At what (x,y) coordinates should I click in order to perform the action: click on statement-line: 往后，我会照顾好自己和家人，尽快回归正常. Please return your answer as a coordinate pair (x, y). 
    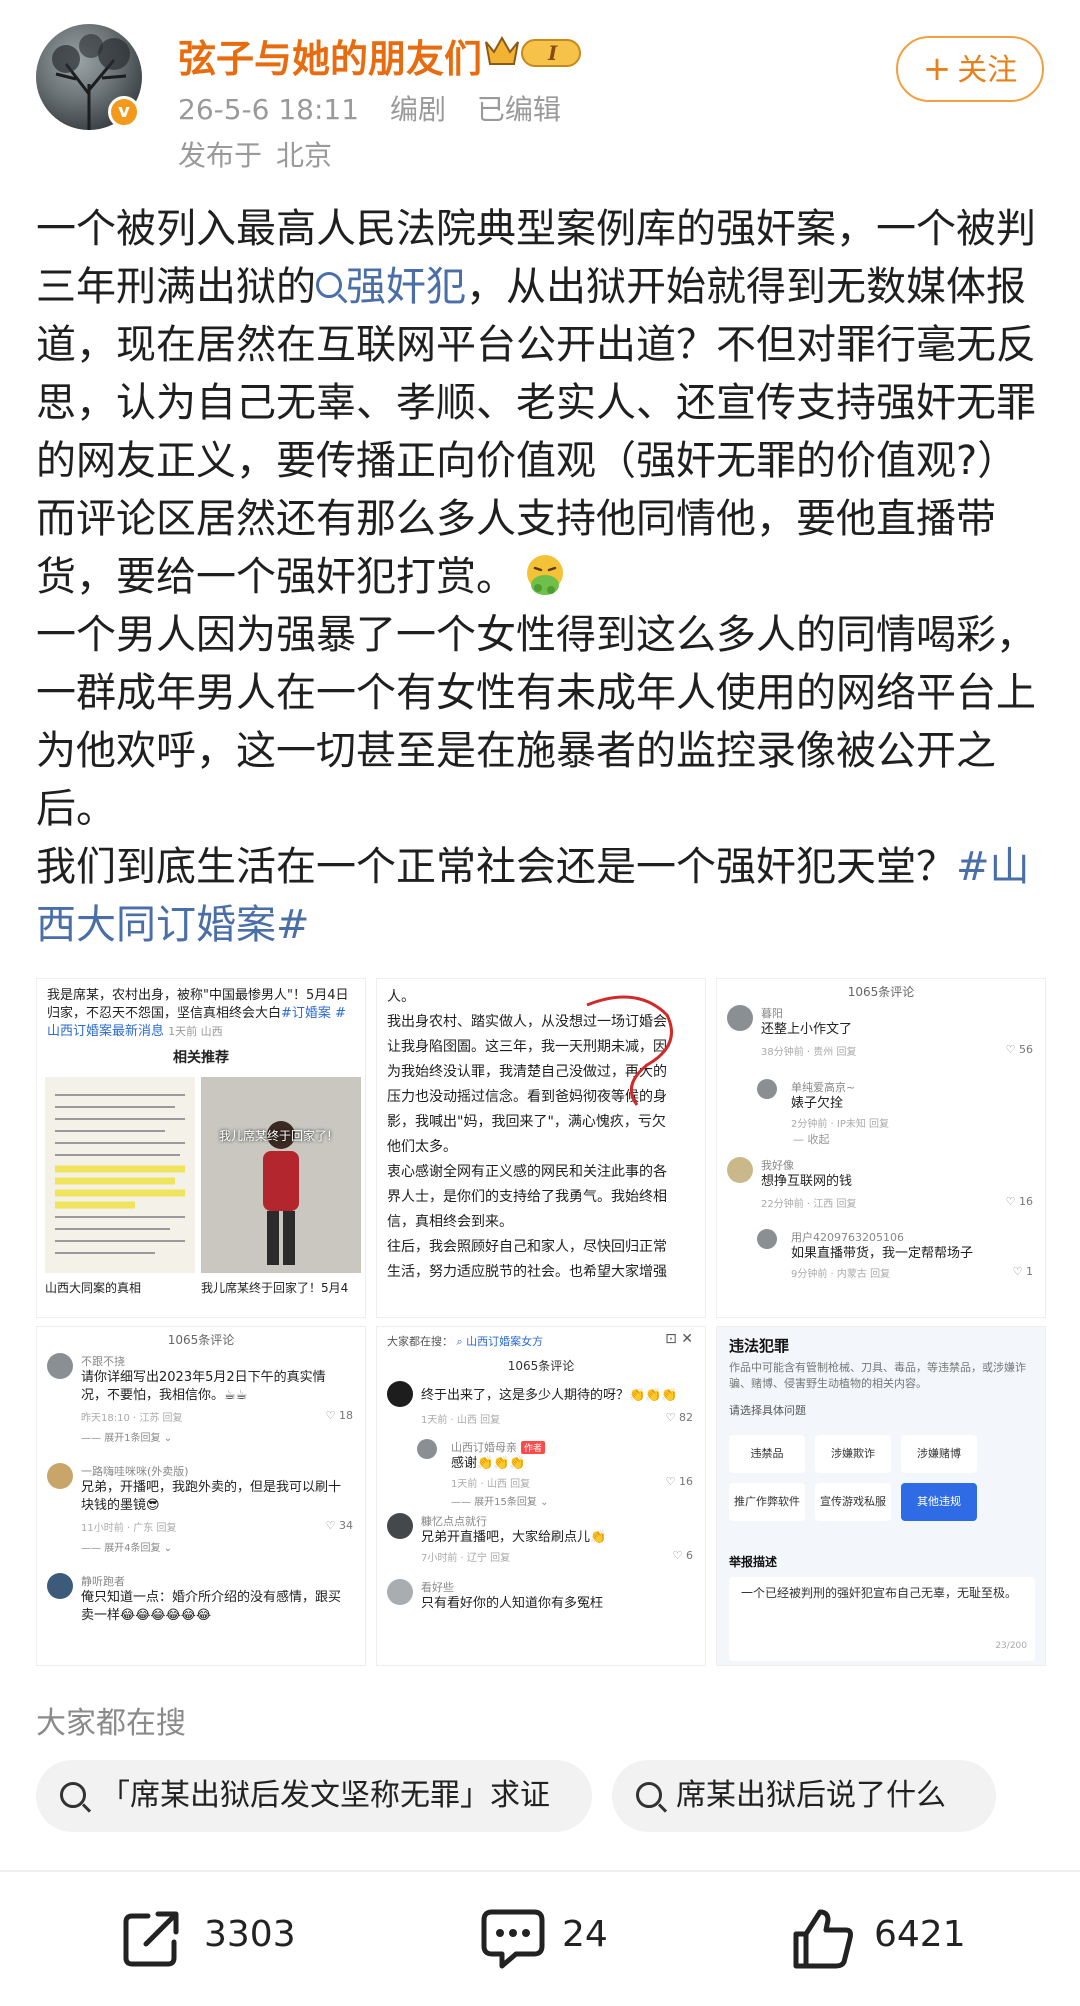
    Looking at the image, I should click on (527, 1247).